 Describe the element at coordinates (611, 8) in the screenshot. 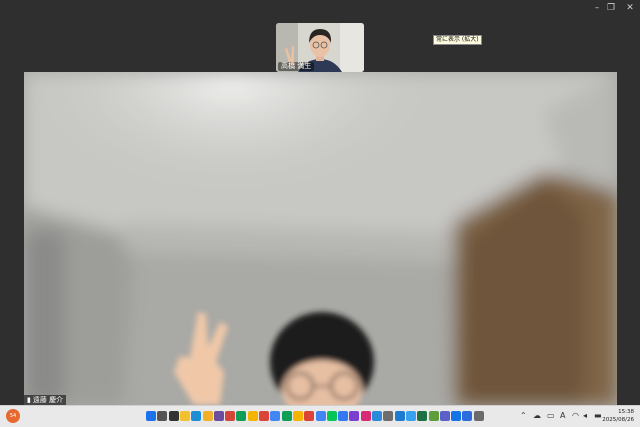

I see `maximize-icon: ❐` at that location.